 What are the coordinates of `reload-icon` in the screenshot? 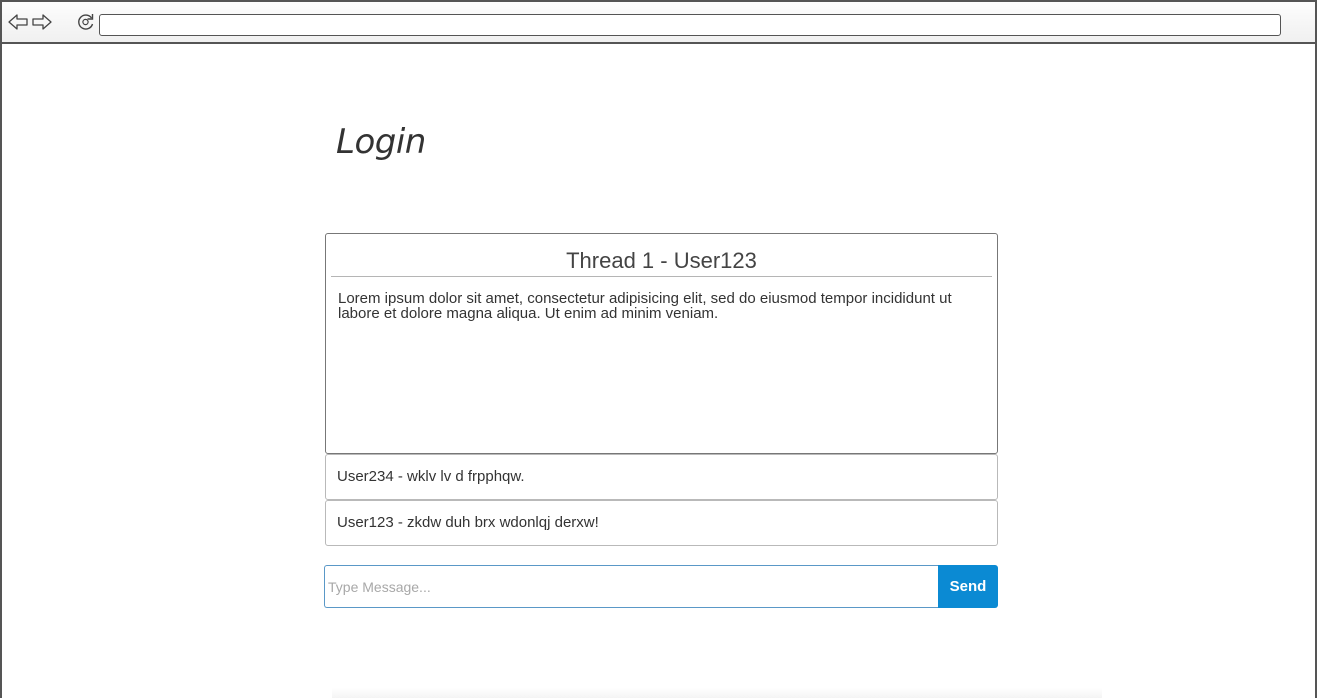 It's located at (86, 21).